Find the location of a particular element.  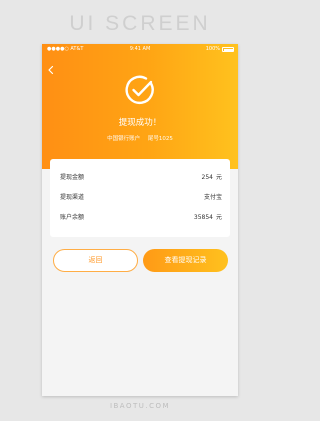

status-bar: ●●●●○ AT&T 9:41 AM 100% is located at coordinates (140, 49).